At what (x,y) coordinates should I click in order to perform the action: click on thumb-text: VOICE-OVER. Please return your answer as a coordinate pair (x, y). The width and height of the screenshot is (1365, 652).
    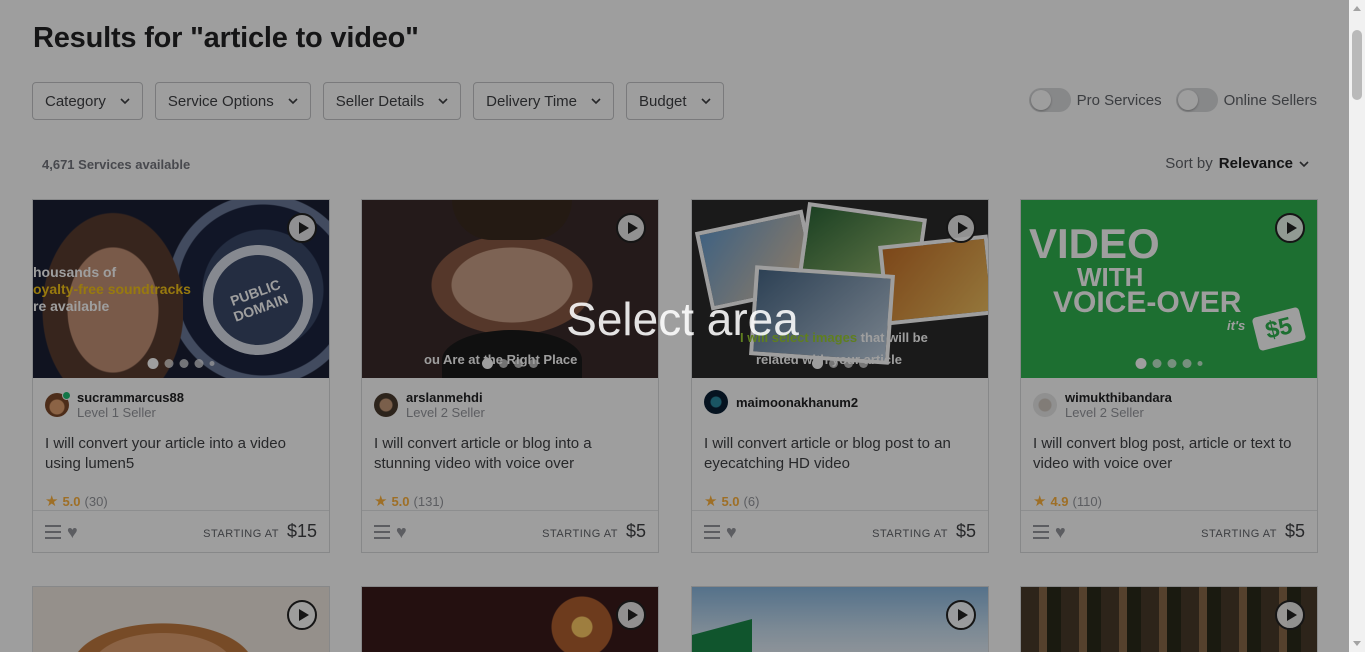
    Looking at the image, I should click on (1147, 302).